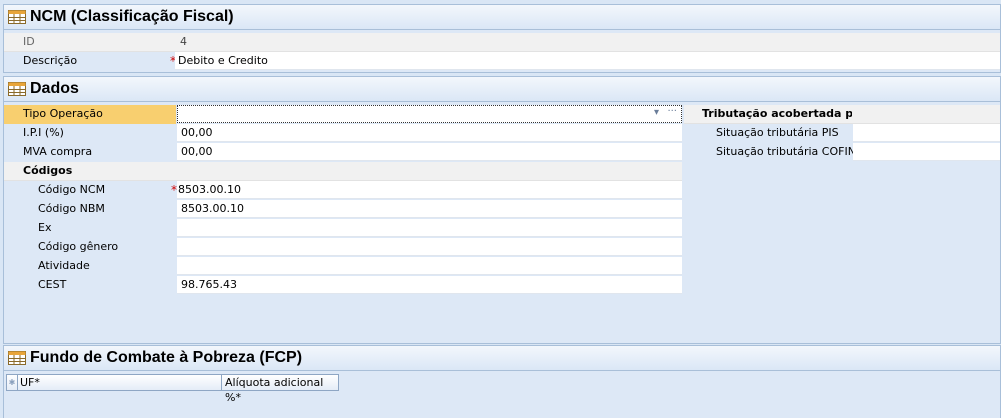 The width and height of the screenshot is (1001, 418). Describe the element at coordinates (587, 61) in the screenshot. I see `descricao-field: Debito e Credito` at that location.